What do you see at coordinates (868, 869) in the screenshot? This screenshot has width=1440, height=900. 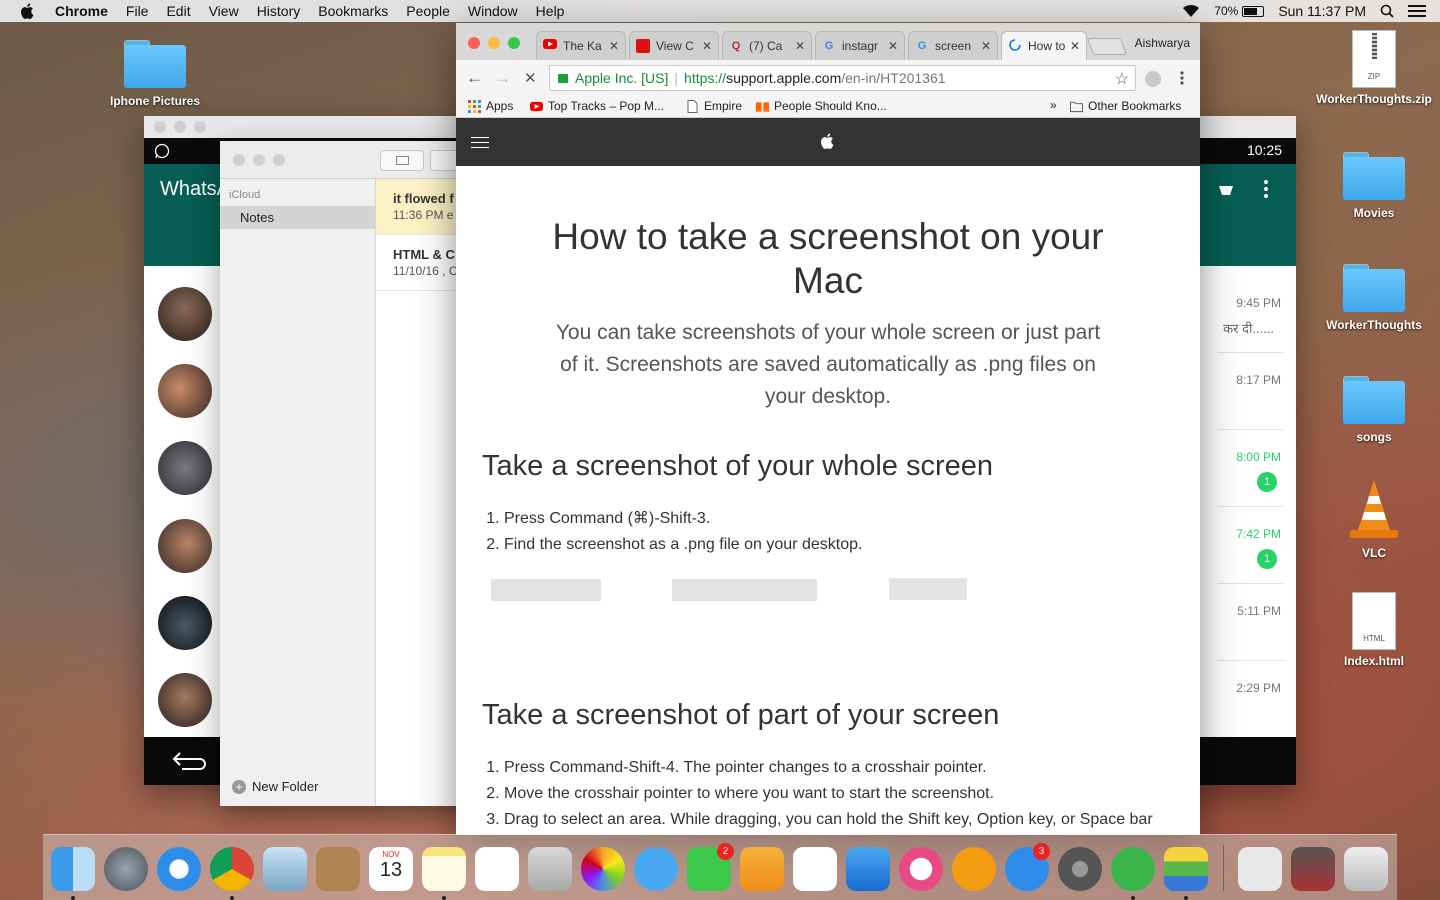 I see `keynote-icon` at bounding box center [868, 869].